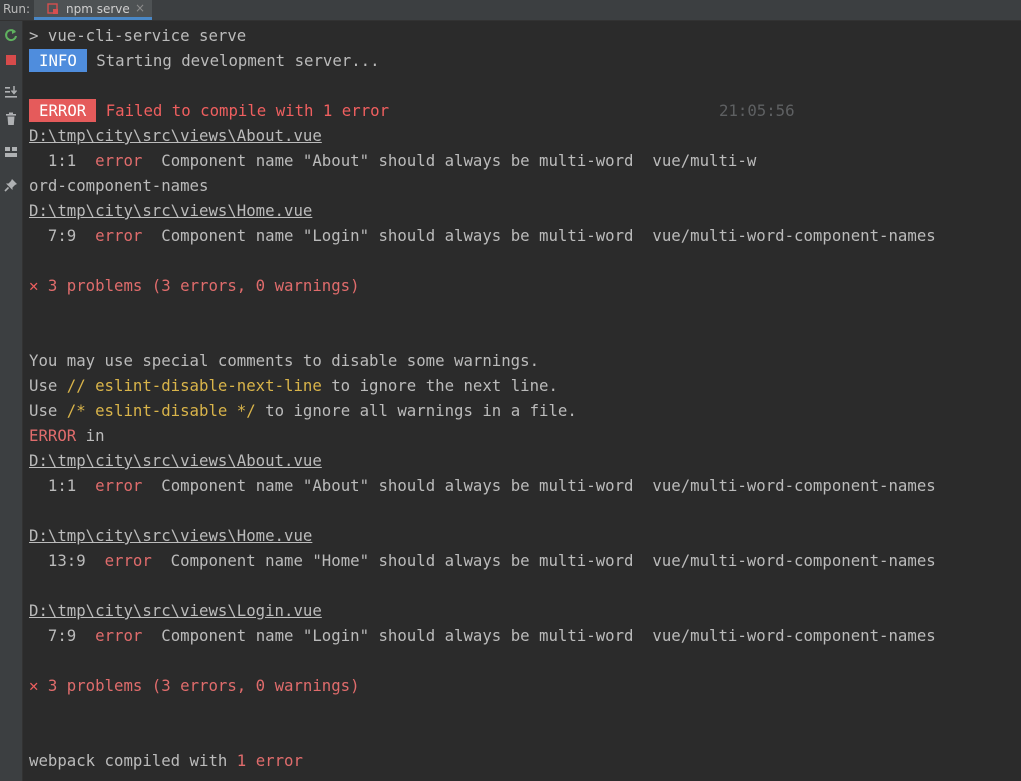 The height and width of the screenshot is (781, 1021). What do you see at coordinates (524, 610) in the screenshot?
I see `console-line-file: D:\tmp\city\src\views\Login.vue` at bounding box center [524, 610].